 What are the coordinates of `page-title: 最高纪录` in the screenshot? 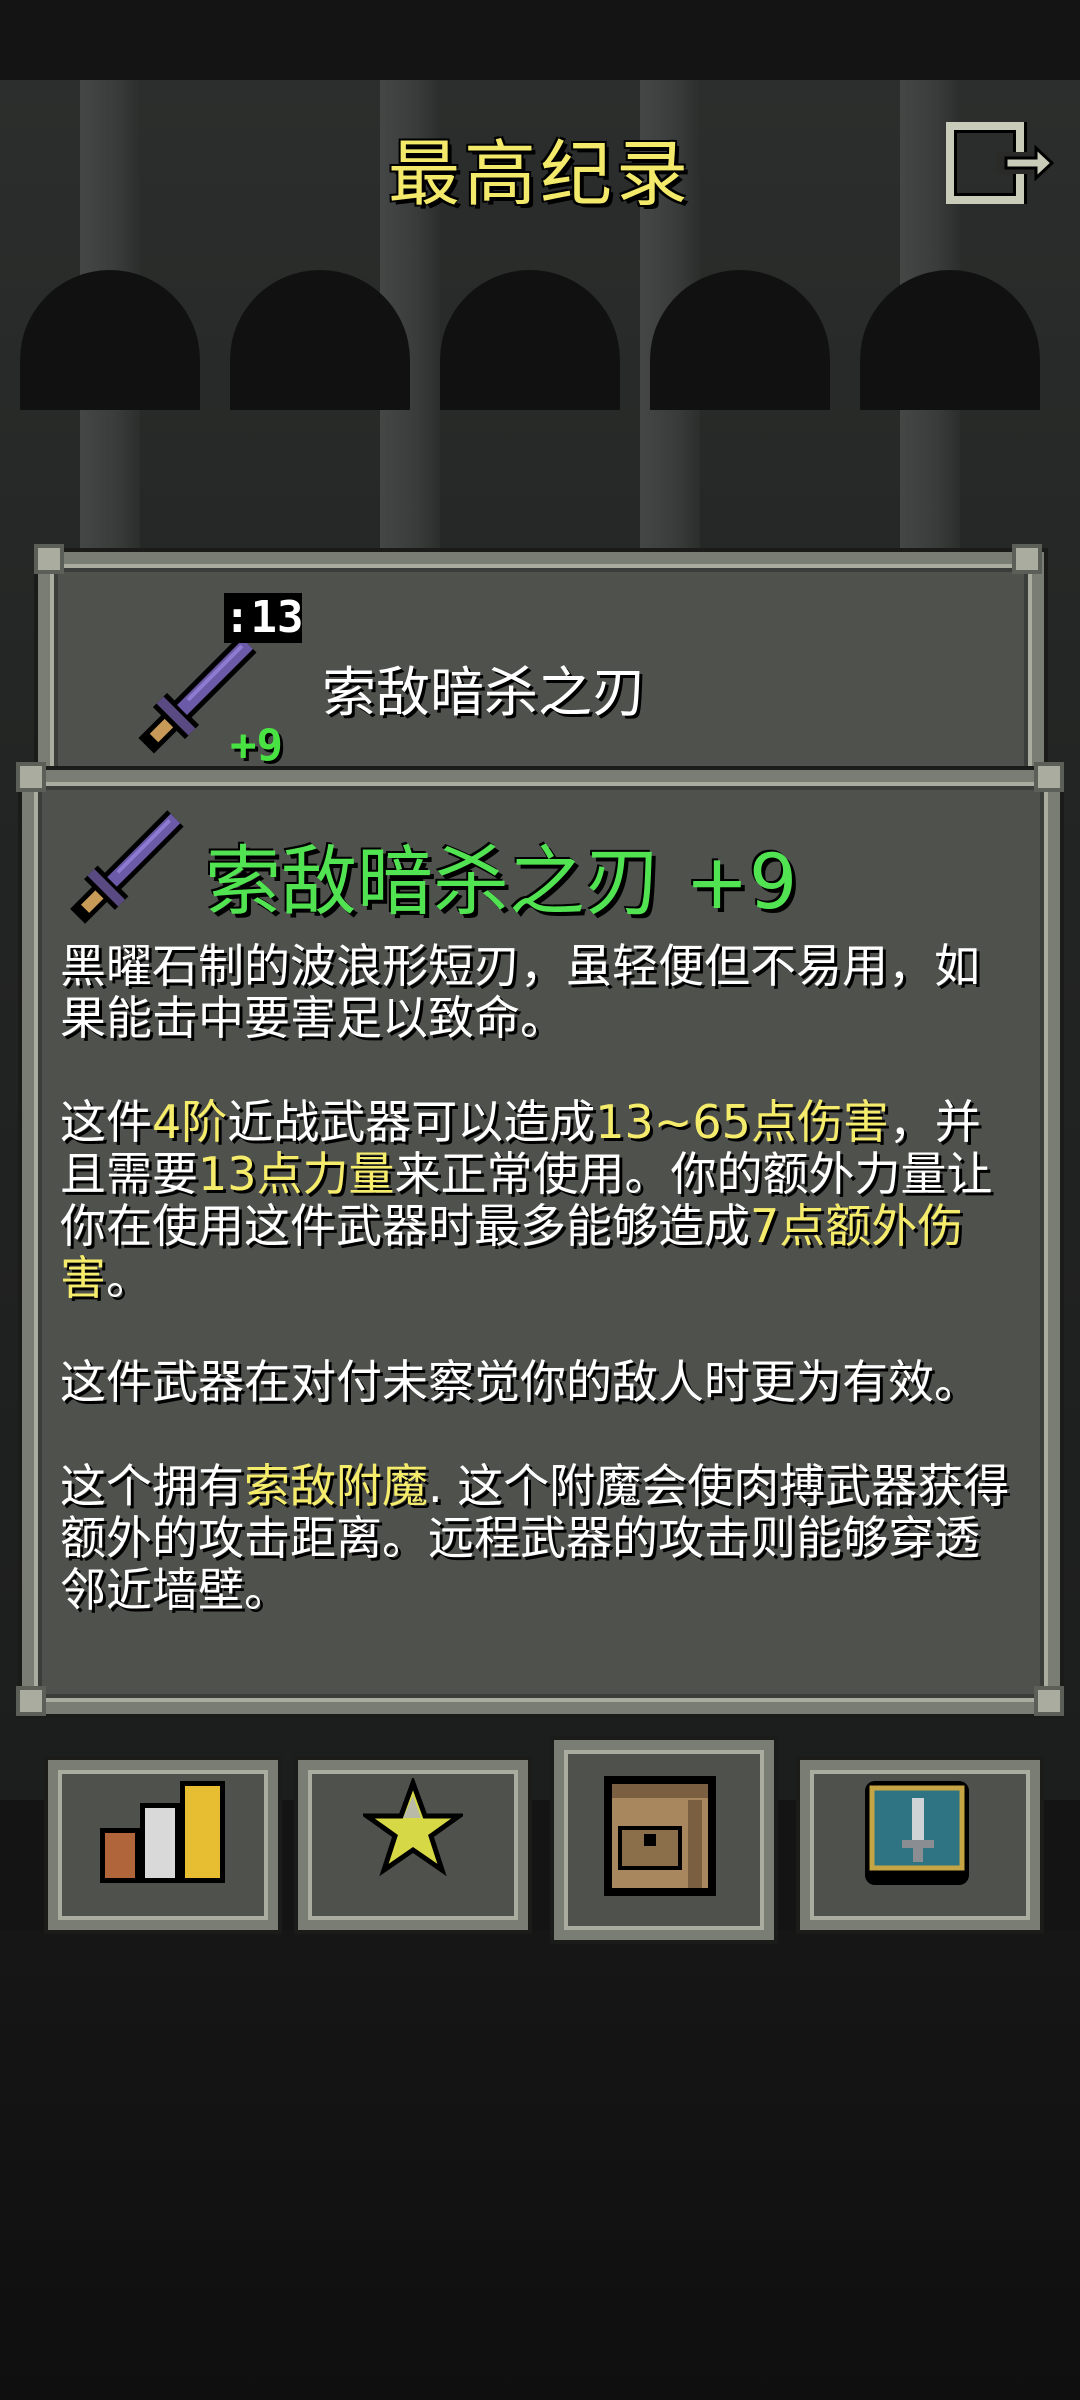 It's located at (539, 174).